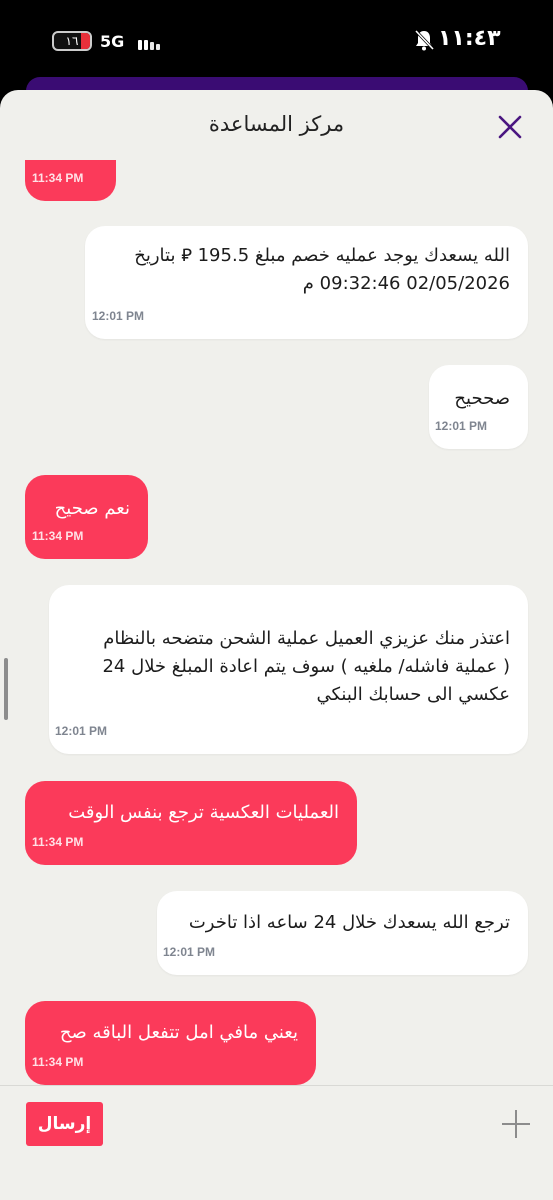 This screenshot has width=553, height=1200. What do you see at coordinates (469, 38) in the screenshot?
I see `status-time: ١١:٤٣` at bounding box center [469, 38].